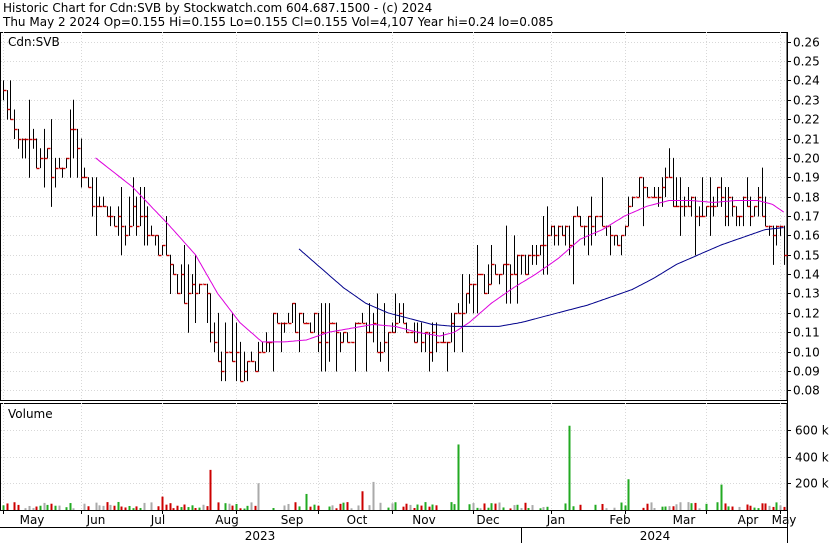 Image resolution: width=830 pixels, height=543 pixels. I want to click on volume-y-tick-label: 200 k, so click(812, 484).